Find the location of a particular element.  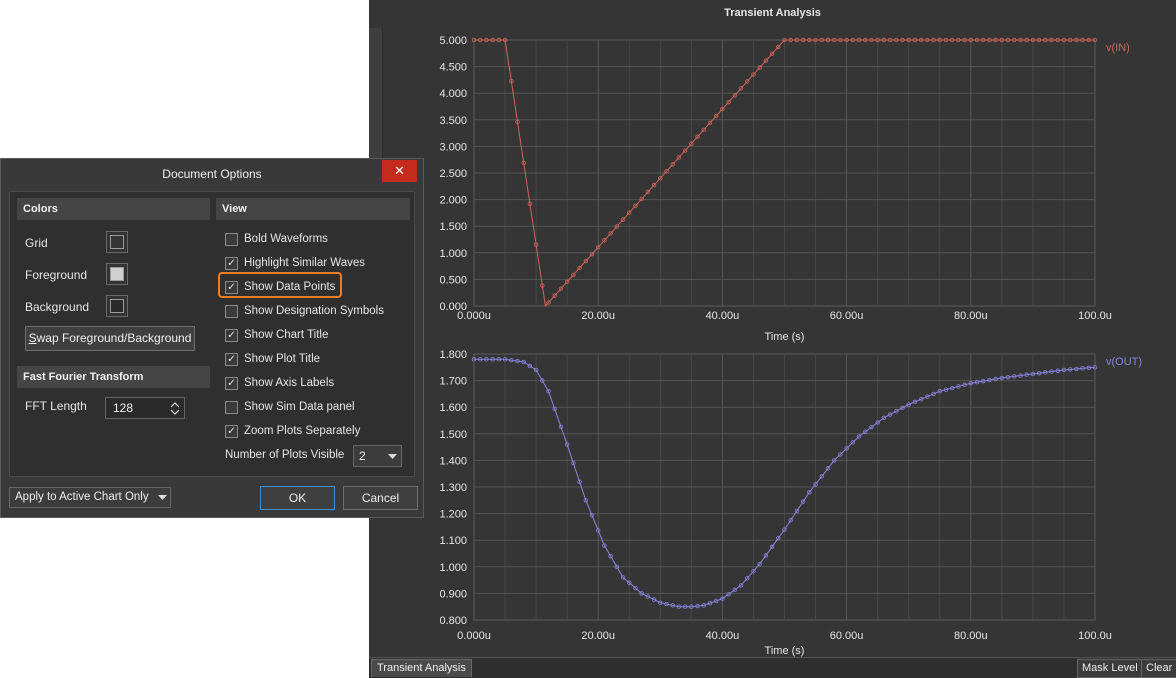

y-tick-label: 0.800 is located at coordinates (453, 621).